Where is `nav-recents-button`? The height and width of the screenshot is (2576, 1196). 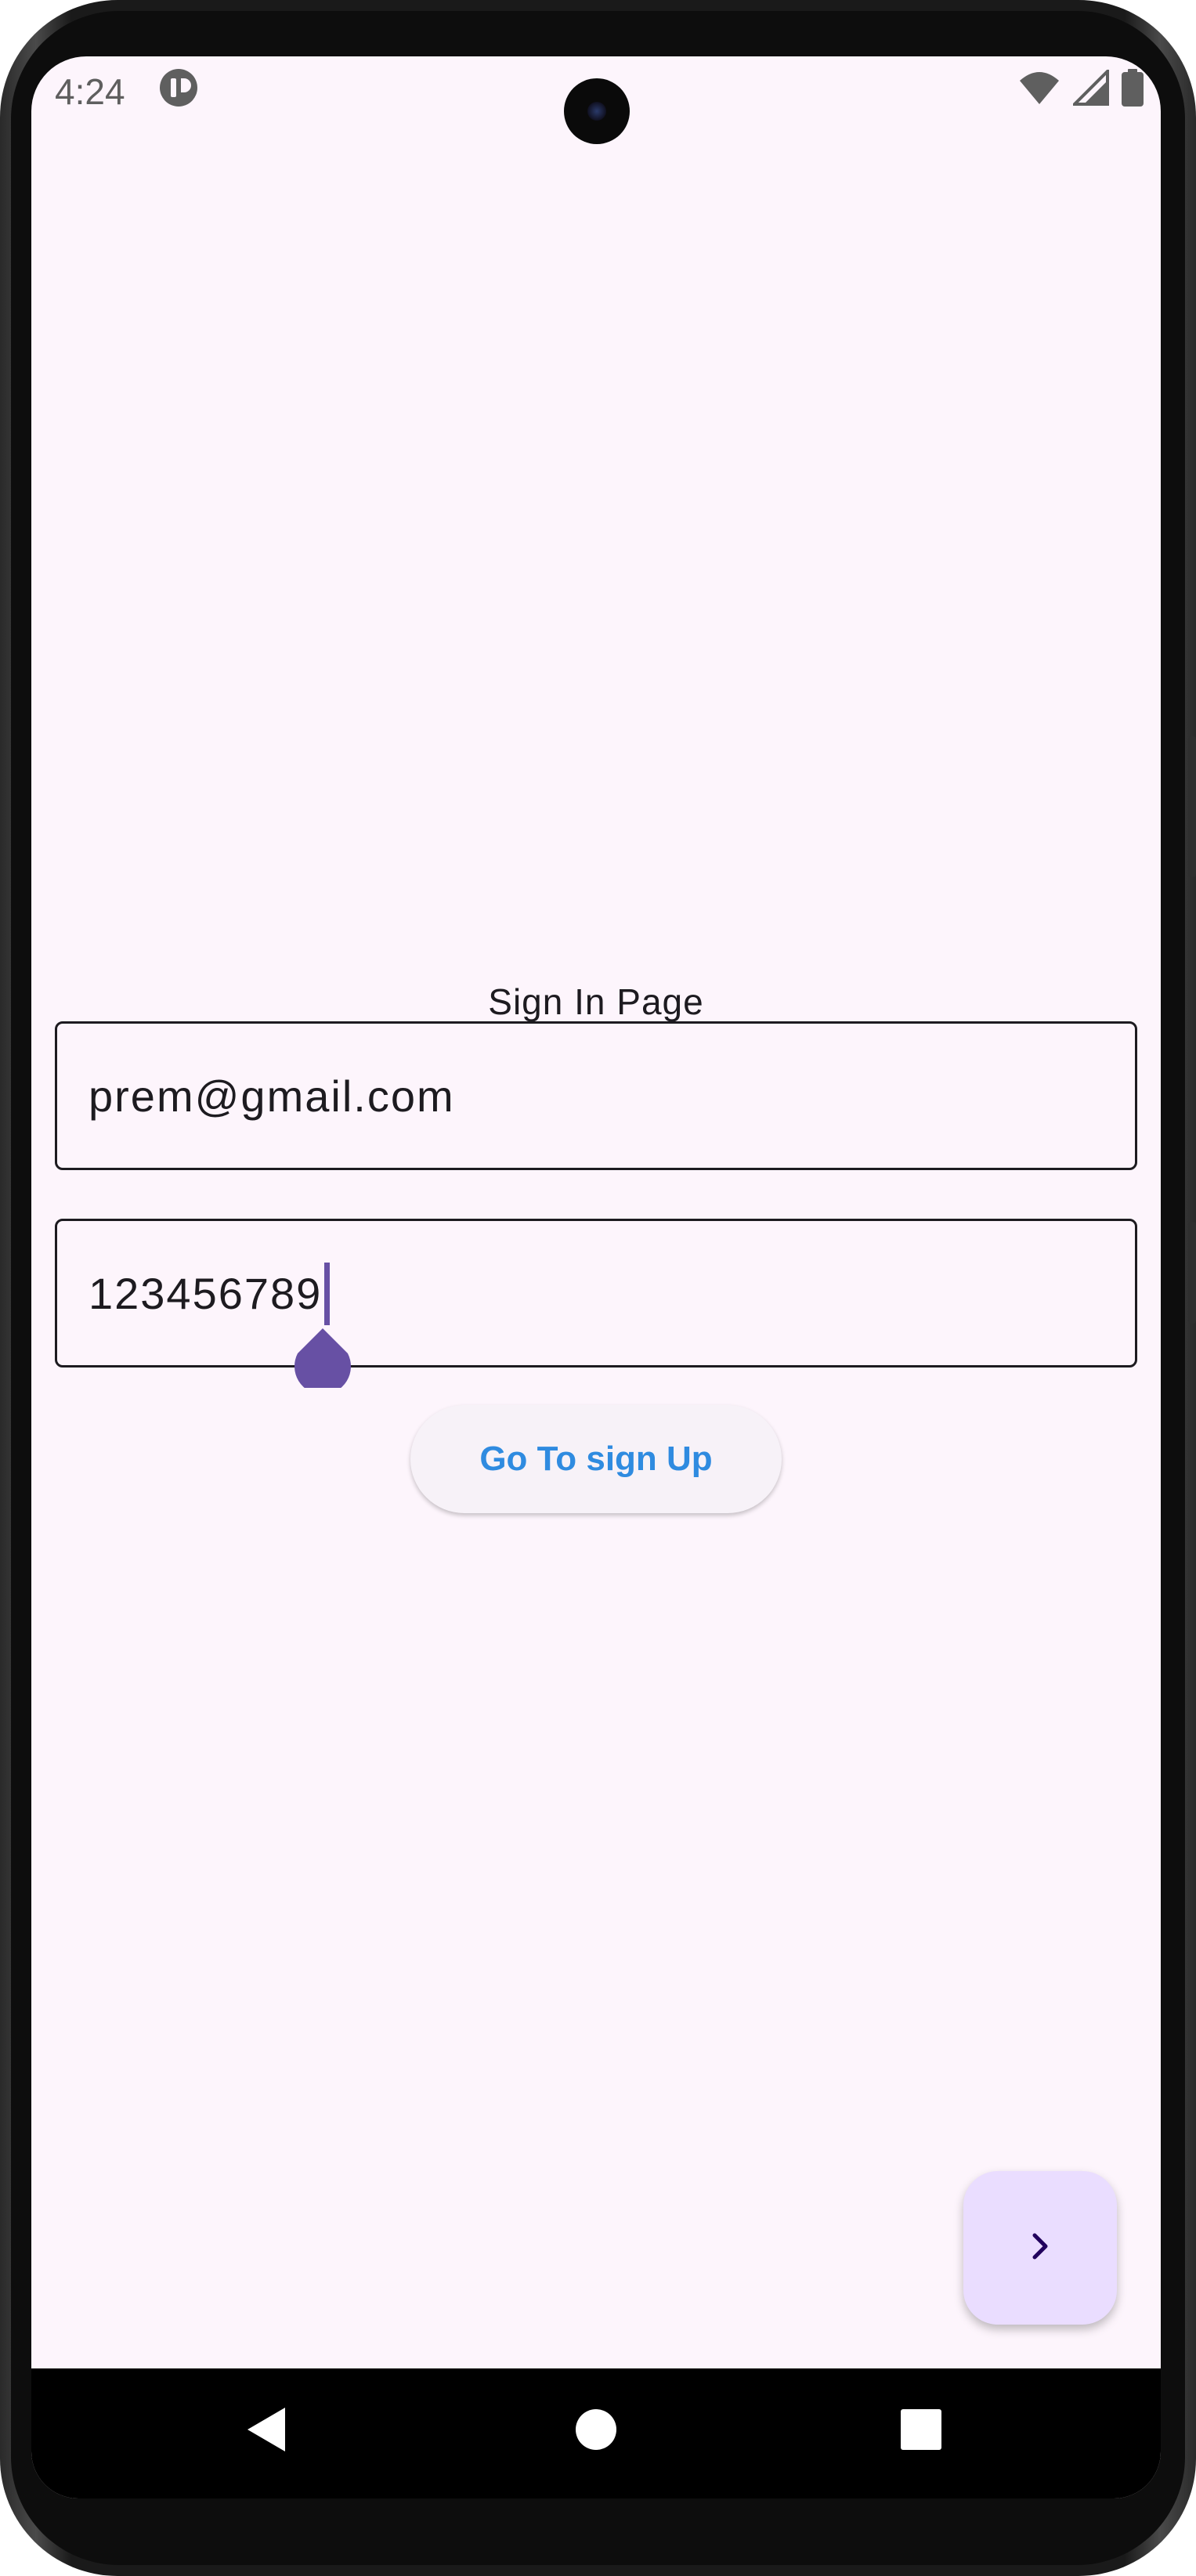
nav-recents-button is located at coordinates (921, 2431).